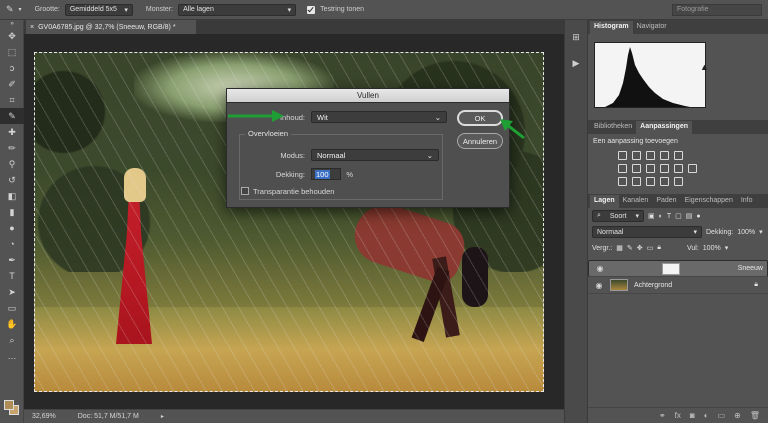 The image size is (768, 423). Describe the element at coordinates (664, 181) in the screenshot. I see `gradient-map-icon` at that location.